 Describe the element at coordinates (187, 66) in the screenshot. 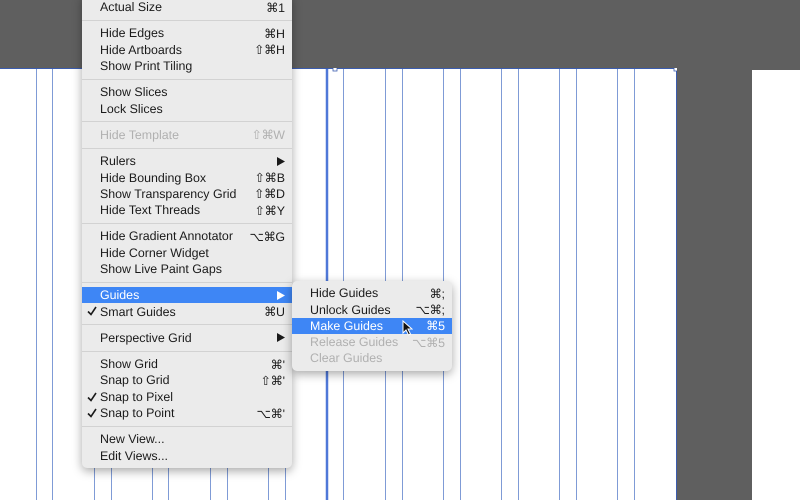

I see `menu-item: Show Print Tiling` at that location.